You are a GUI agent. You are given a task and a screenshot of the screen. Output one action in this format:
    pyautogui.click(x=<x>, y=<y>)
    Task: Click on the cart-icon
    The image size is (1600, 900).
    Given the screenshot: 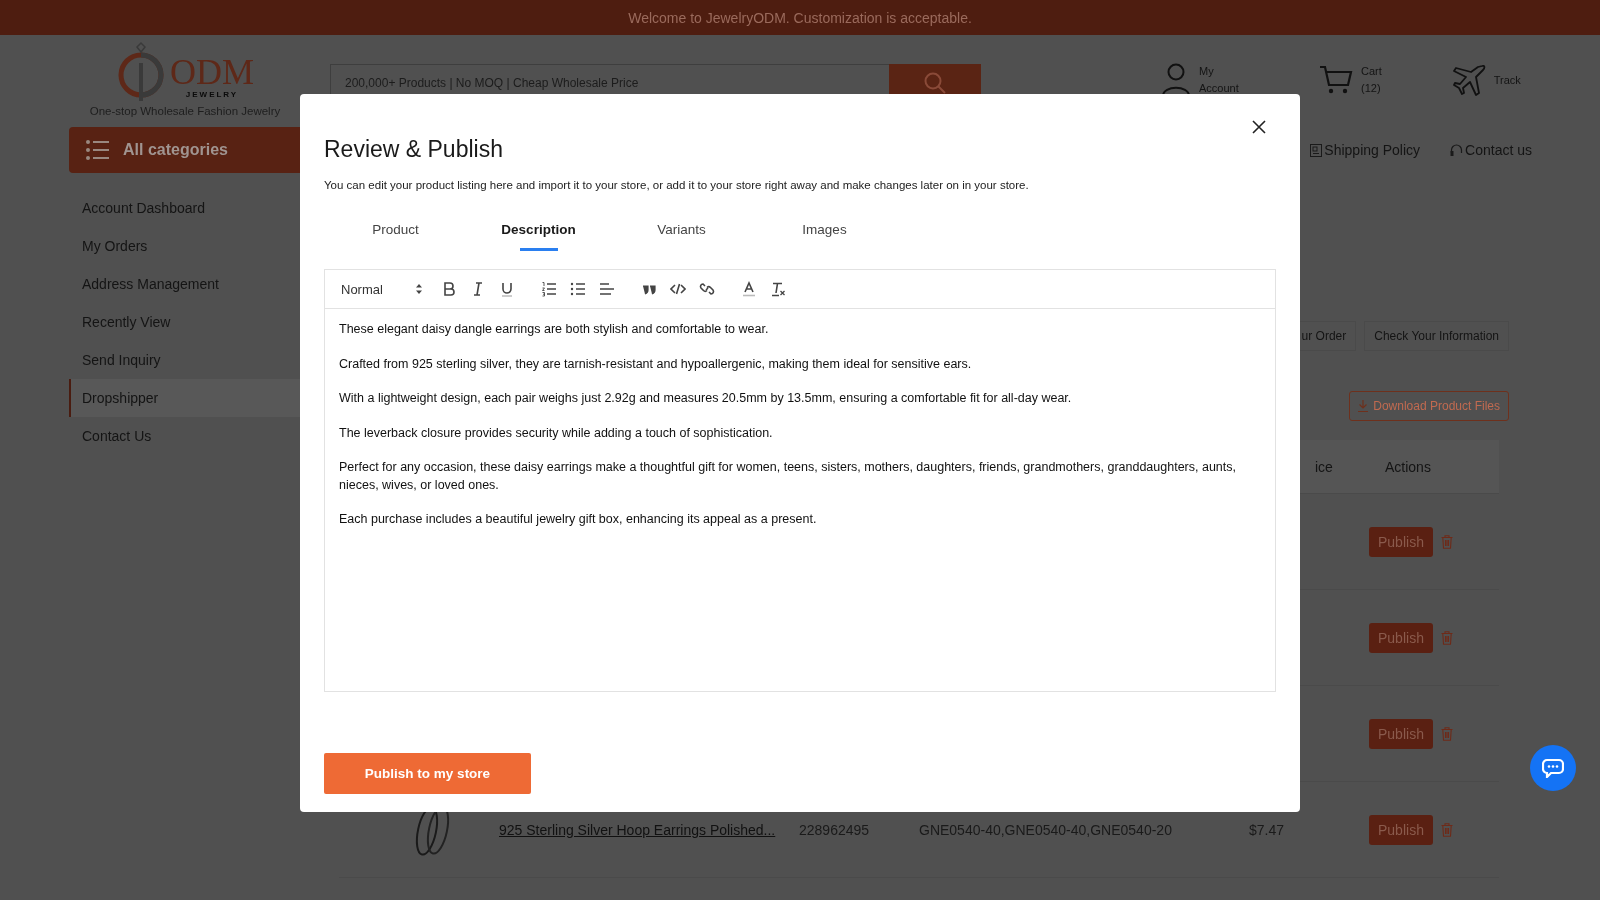 What is the action you would take?
    pyautogui.click(x=1336, y=80)
    